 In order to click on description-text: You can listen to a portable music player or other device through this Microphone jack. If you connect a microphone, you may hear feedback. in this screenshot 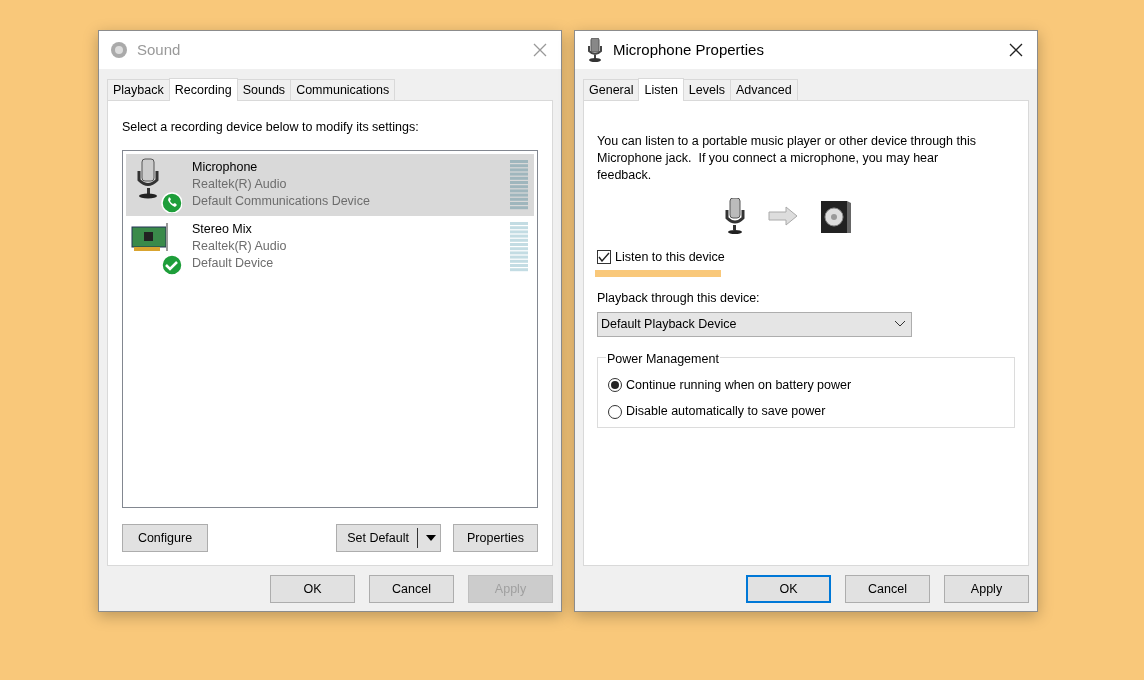, I will do `click(787, 158)`.